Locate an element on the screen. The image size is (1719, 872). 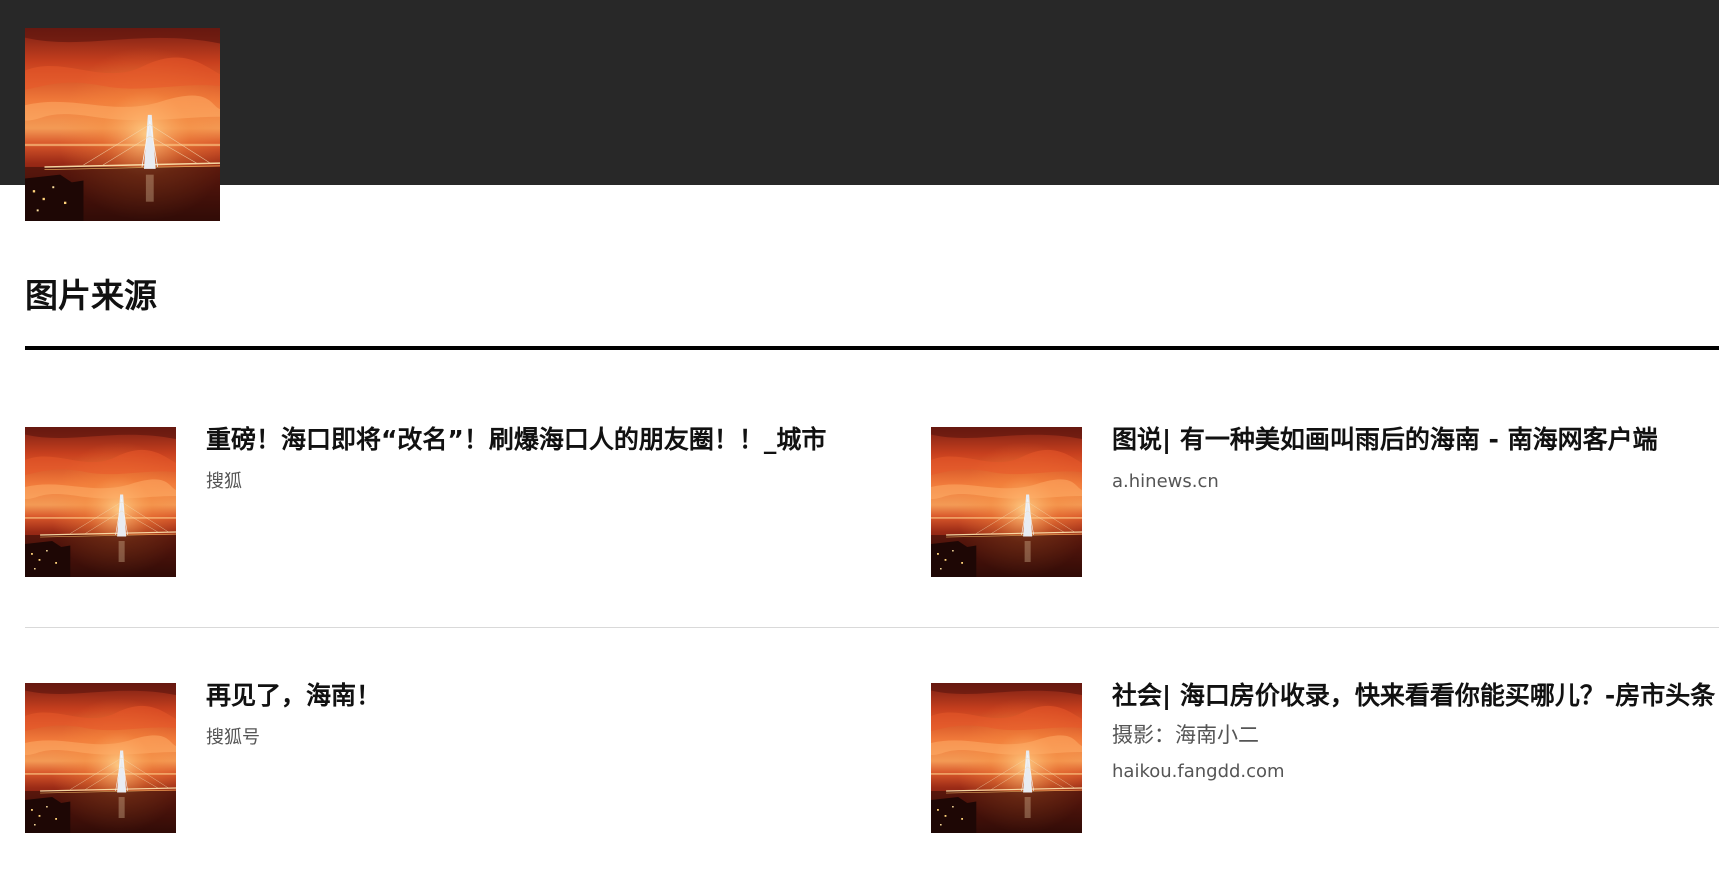
result-source: a.hinews.cn is located at coordinates (1165, 481).